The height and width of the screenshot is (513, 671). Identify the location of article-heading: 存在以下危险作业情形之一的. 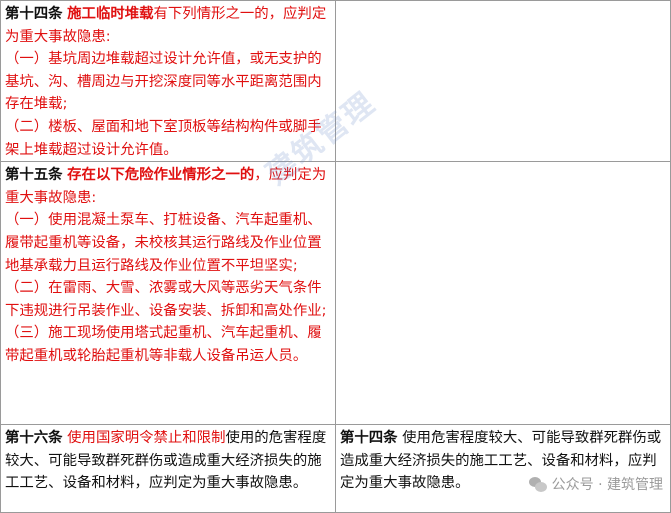
(161, 175).